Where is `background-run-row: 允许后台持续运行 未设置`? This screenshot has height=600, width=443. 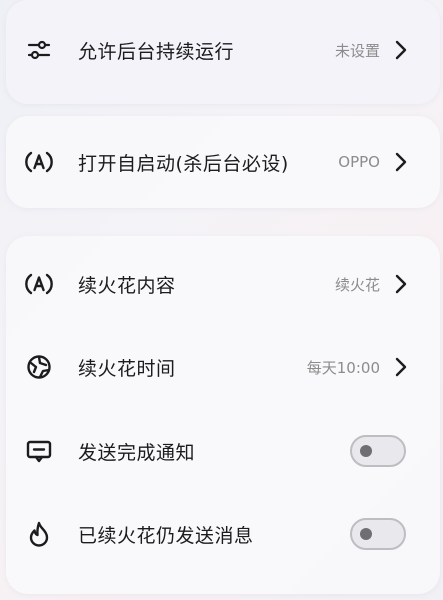 background-run-row: 允许后台持续运行 未设置 is located at coordinates (223, 50).